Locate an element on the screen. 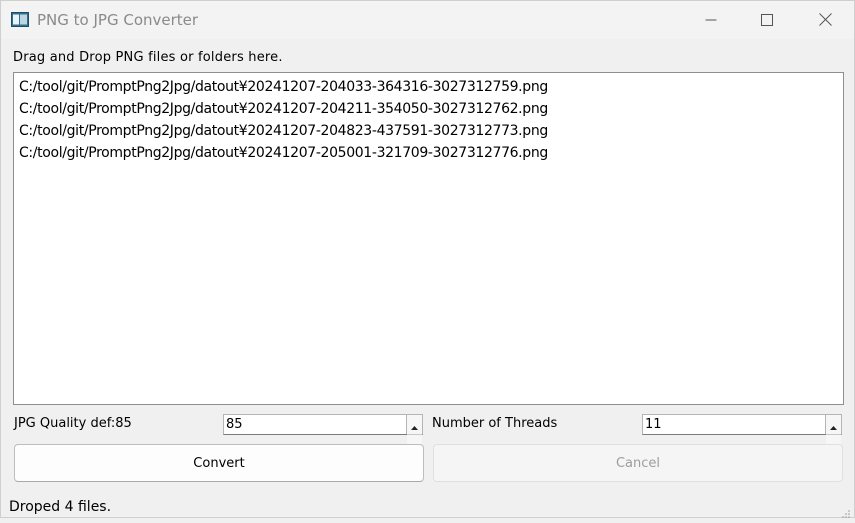  window-title: PNG to JPG Converter is located at coordinates (118, 20).